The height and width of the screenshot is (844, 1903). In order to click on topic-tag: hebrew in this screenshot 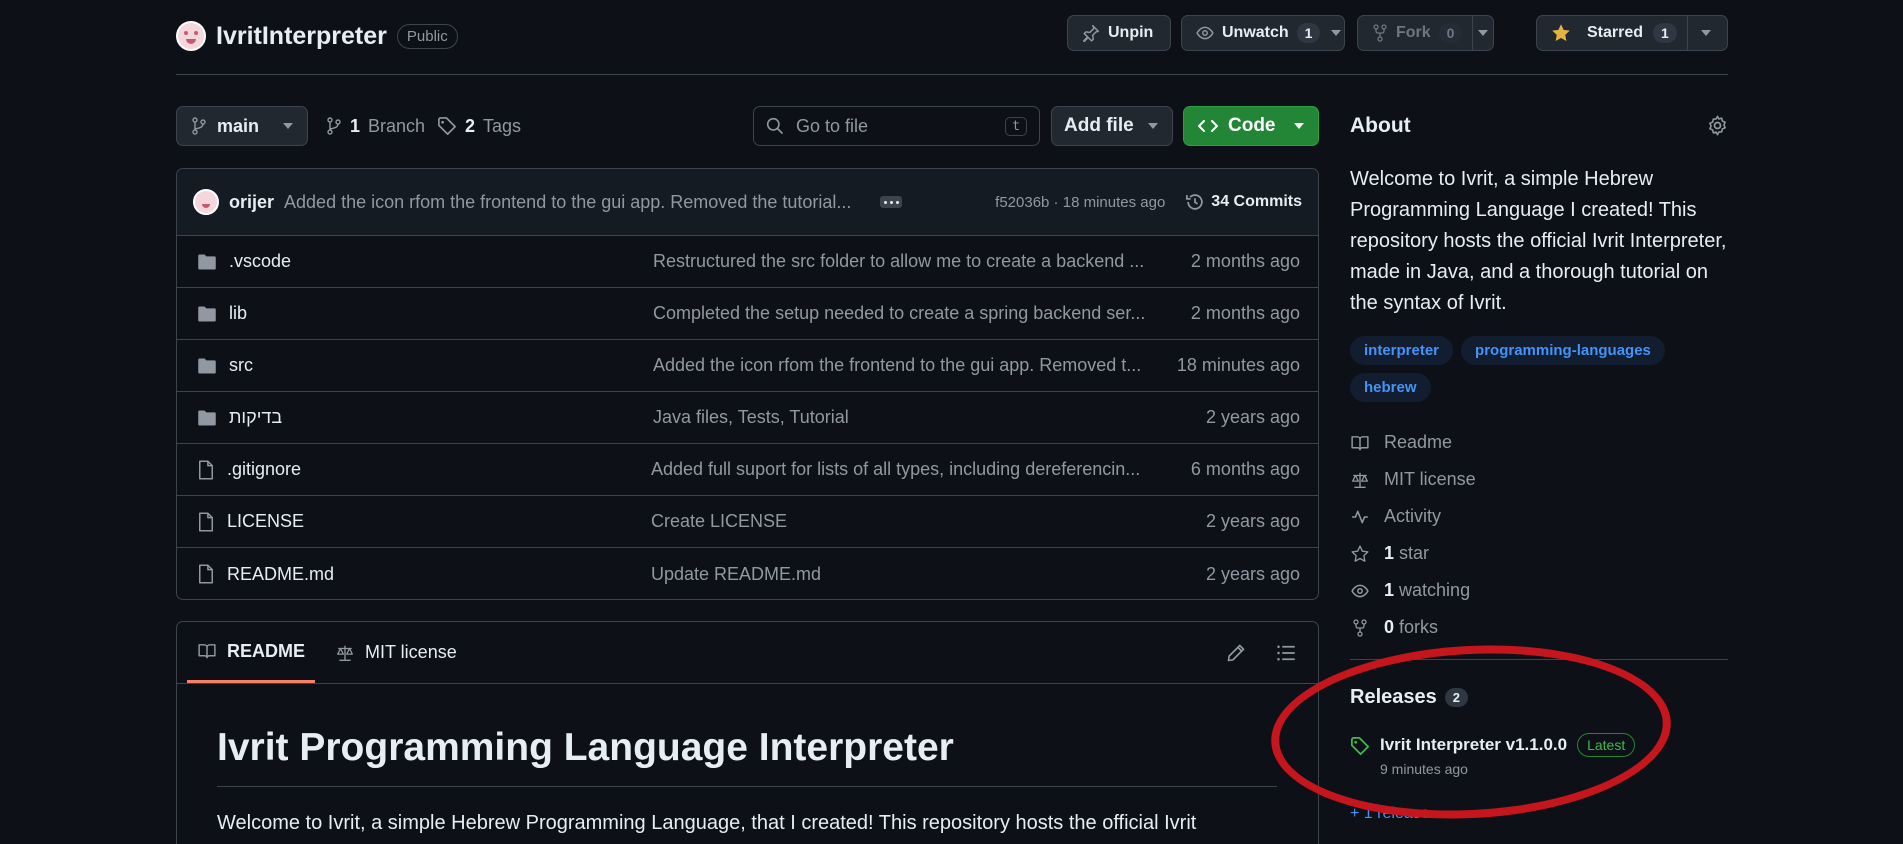, I will do `click(1390, 387)`.